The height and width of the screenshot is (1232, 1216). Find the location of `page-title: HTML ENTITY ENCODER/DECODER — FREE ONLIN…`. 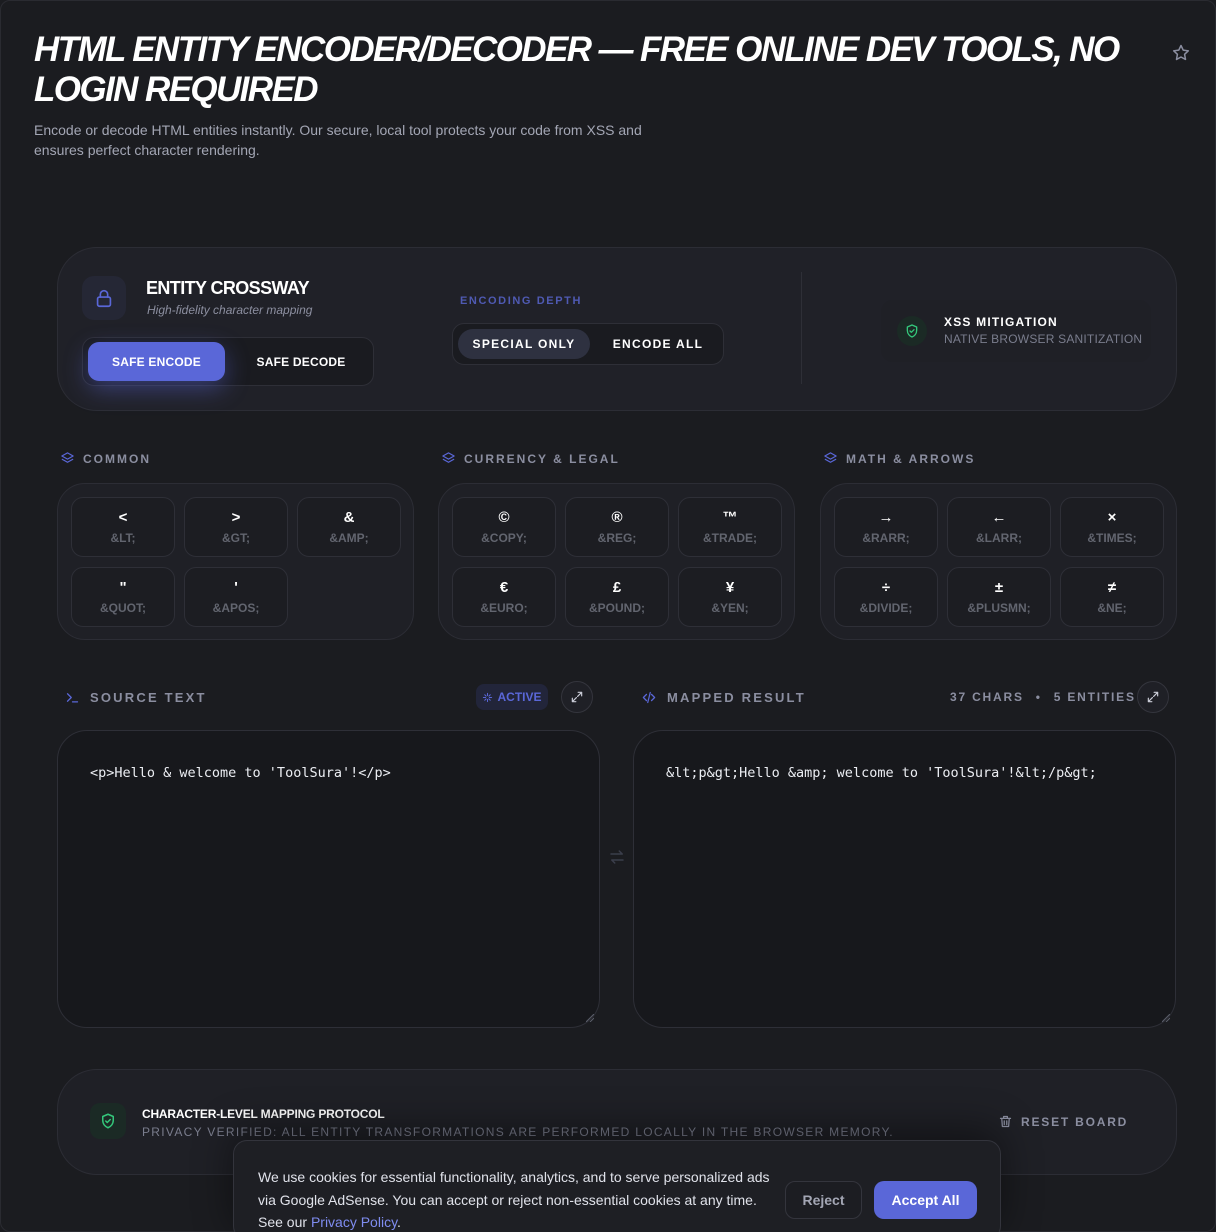

page-title: HTML ENTITY ENCODER/DECODER — FREE ONLIN… is located at coordinates (577, 69).